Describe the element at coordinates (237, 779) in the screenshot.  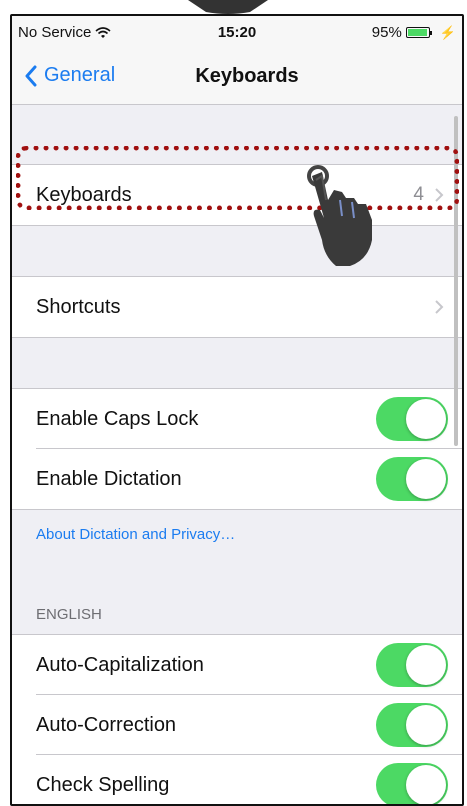
I see `check-spelling-row: Check Spelling` at that location.